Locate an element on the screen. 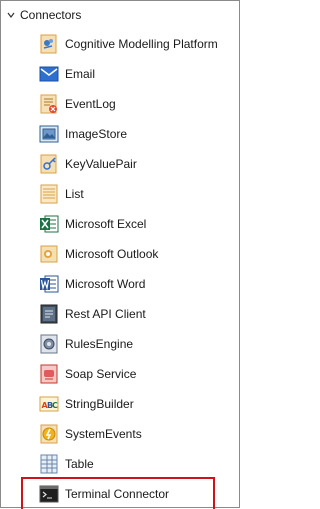  imagestore-icon is located at coordinates (49, 134).